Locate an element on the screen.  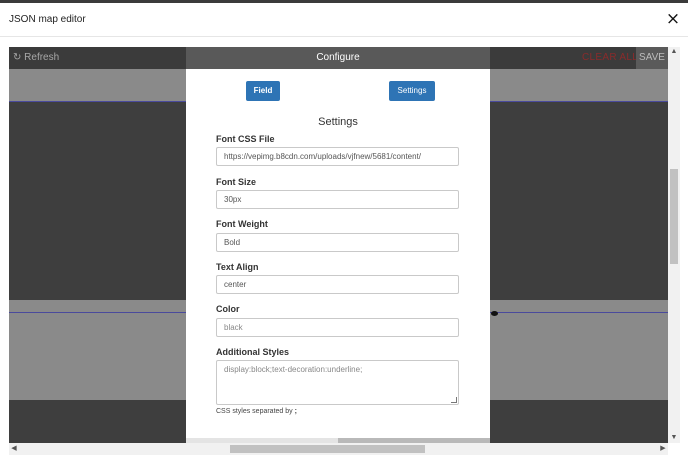
scroll-up-arrow-icon: ▲ is located at coordinates (674, 52).